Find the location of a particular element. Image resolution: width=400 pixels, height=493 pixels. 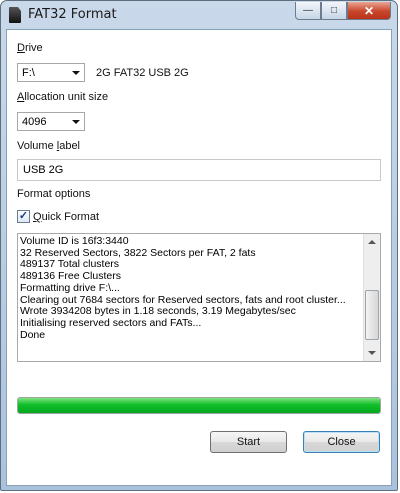

minimize-icon: — is located at coordinates (308, 10).